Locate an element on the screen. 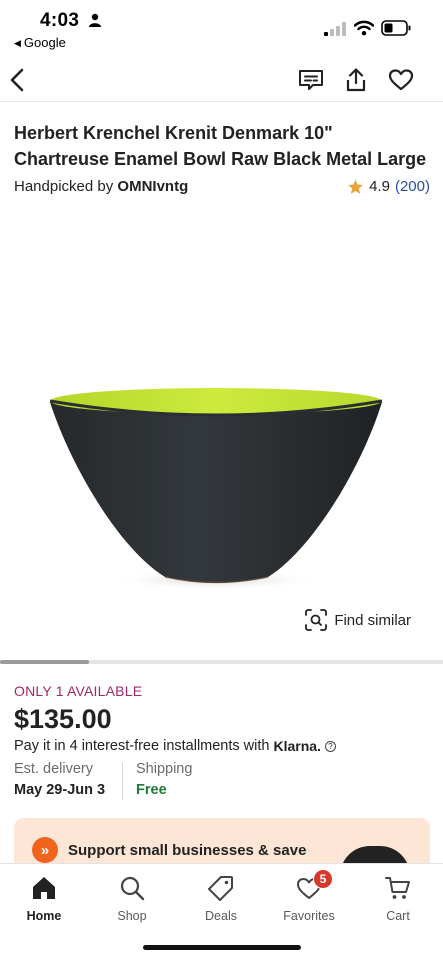  seller-row: Handpicked by OMNIvntg 4.9 (200) is located at coordinates (222, 188).